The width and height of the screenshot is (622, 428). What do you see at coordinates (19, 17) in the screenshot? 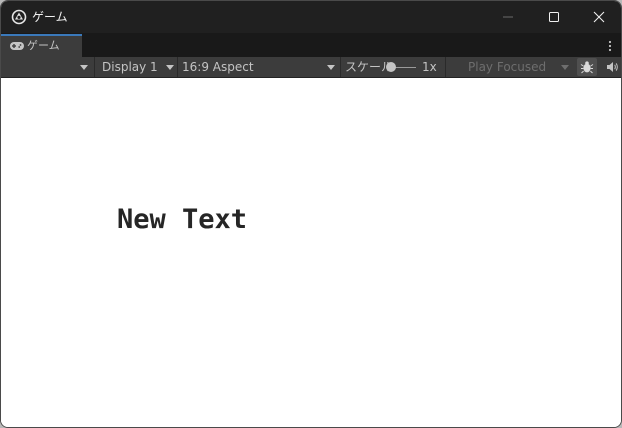
I see `unity-logo-icon` at bounding box center [19, 17].